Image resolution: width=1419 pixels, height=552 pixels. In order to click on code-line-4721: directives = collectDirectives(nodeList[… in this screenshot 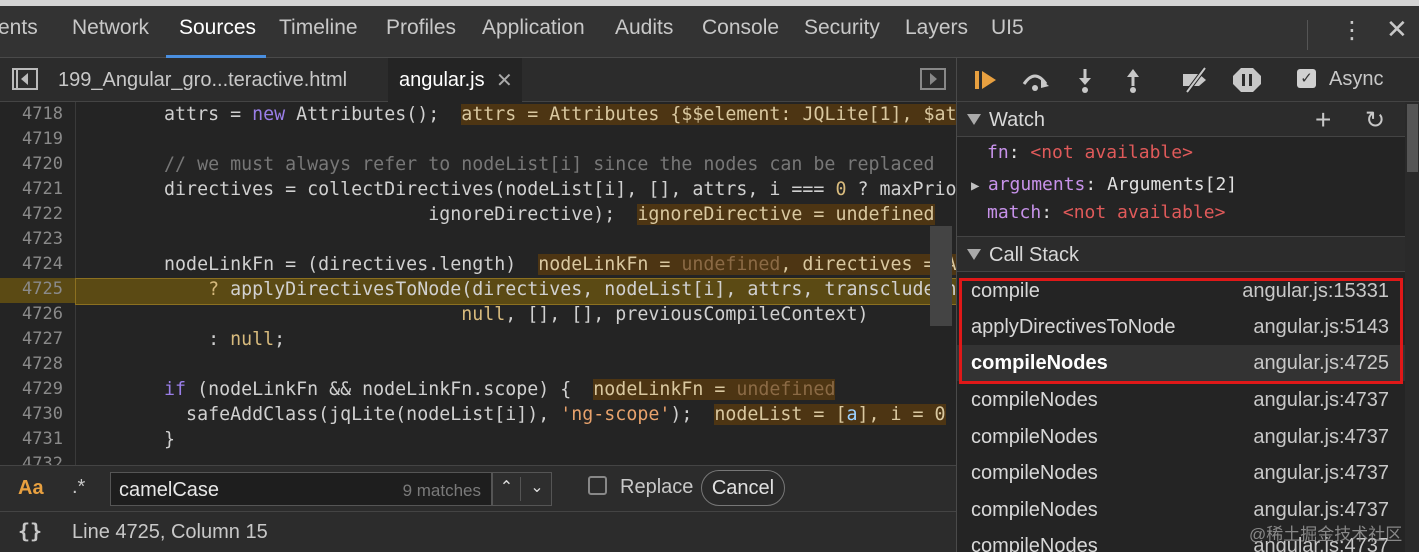, I will do `click(516, 189)`.